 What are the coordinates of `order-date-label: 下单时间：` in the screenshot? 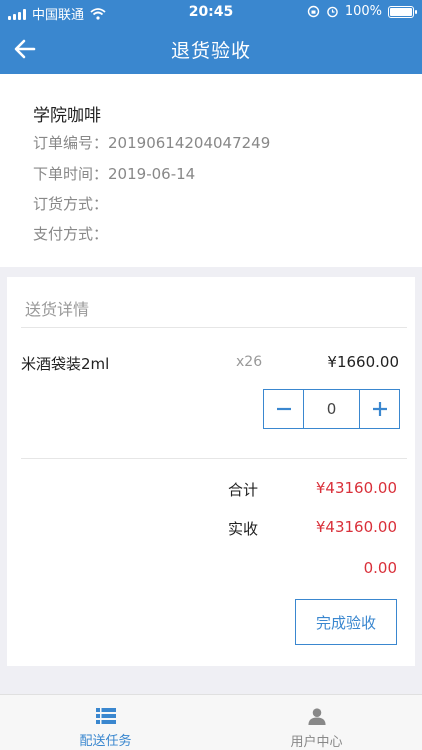 It's located at (71, 174).